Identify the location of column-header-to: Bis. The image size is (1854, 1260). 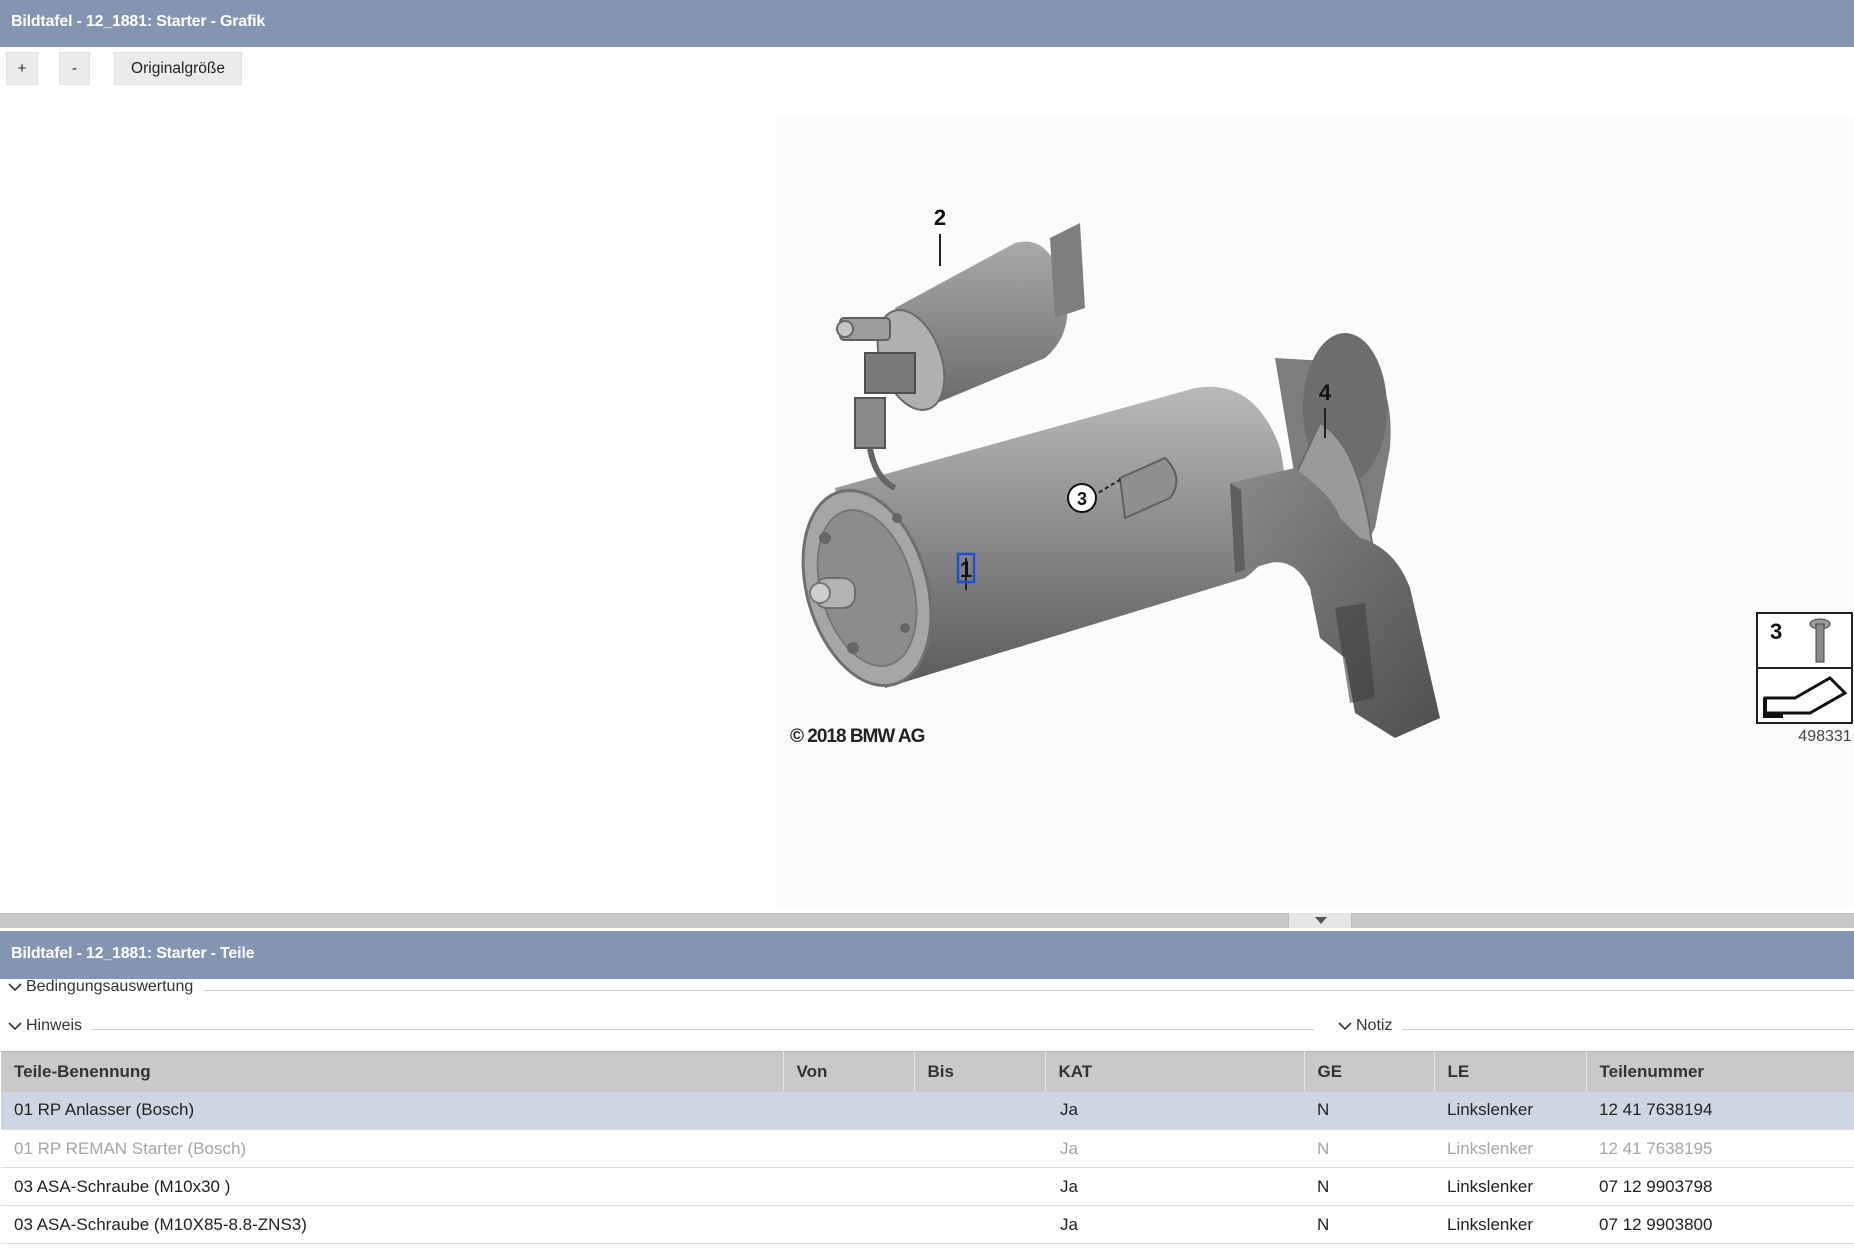
(980, 1071).